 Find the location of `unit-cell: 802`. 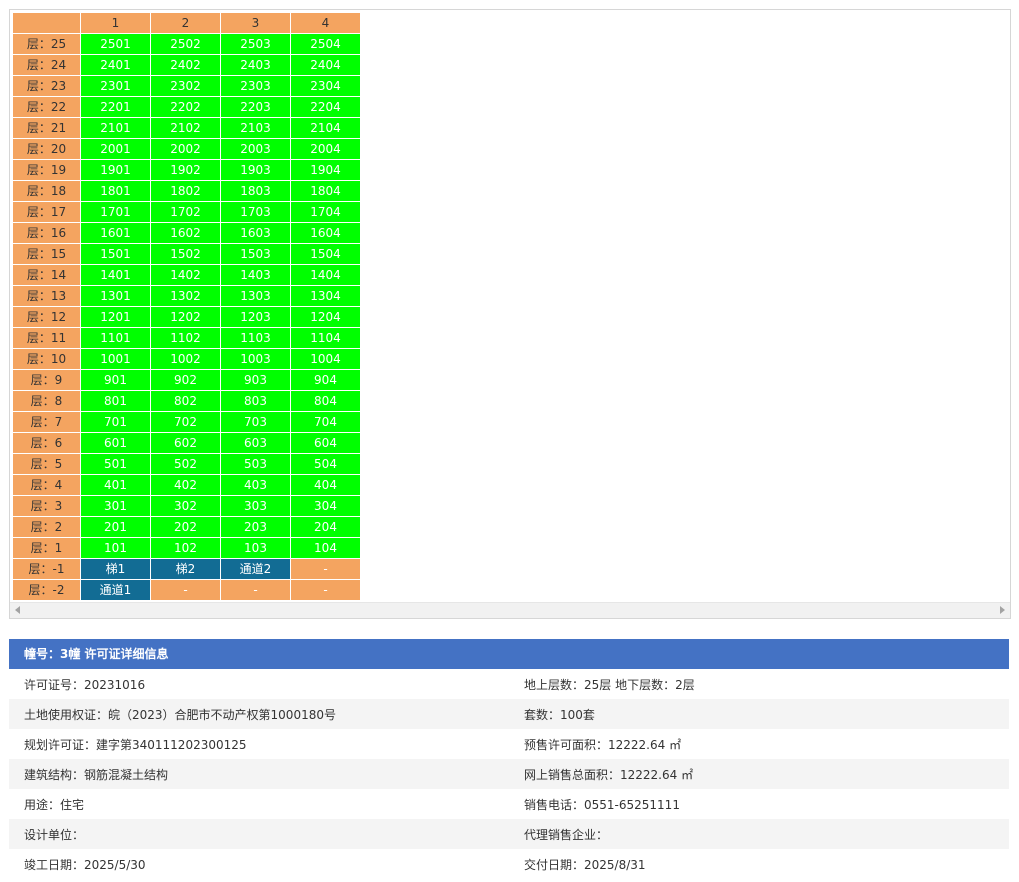

unit-cell: 802 is located at coordinates (185, 401).